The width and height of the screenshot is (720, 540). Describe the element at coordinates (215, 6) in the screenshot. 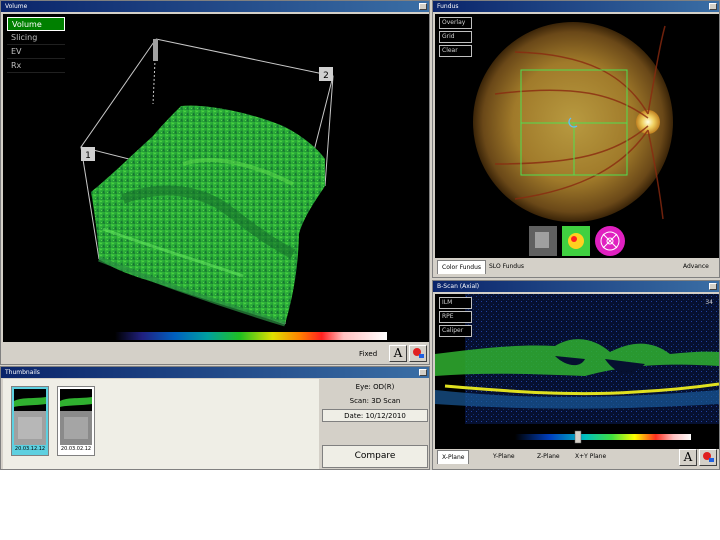

I see `volume-titlebar: Volume` at that location.